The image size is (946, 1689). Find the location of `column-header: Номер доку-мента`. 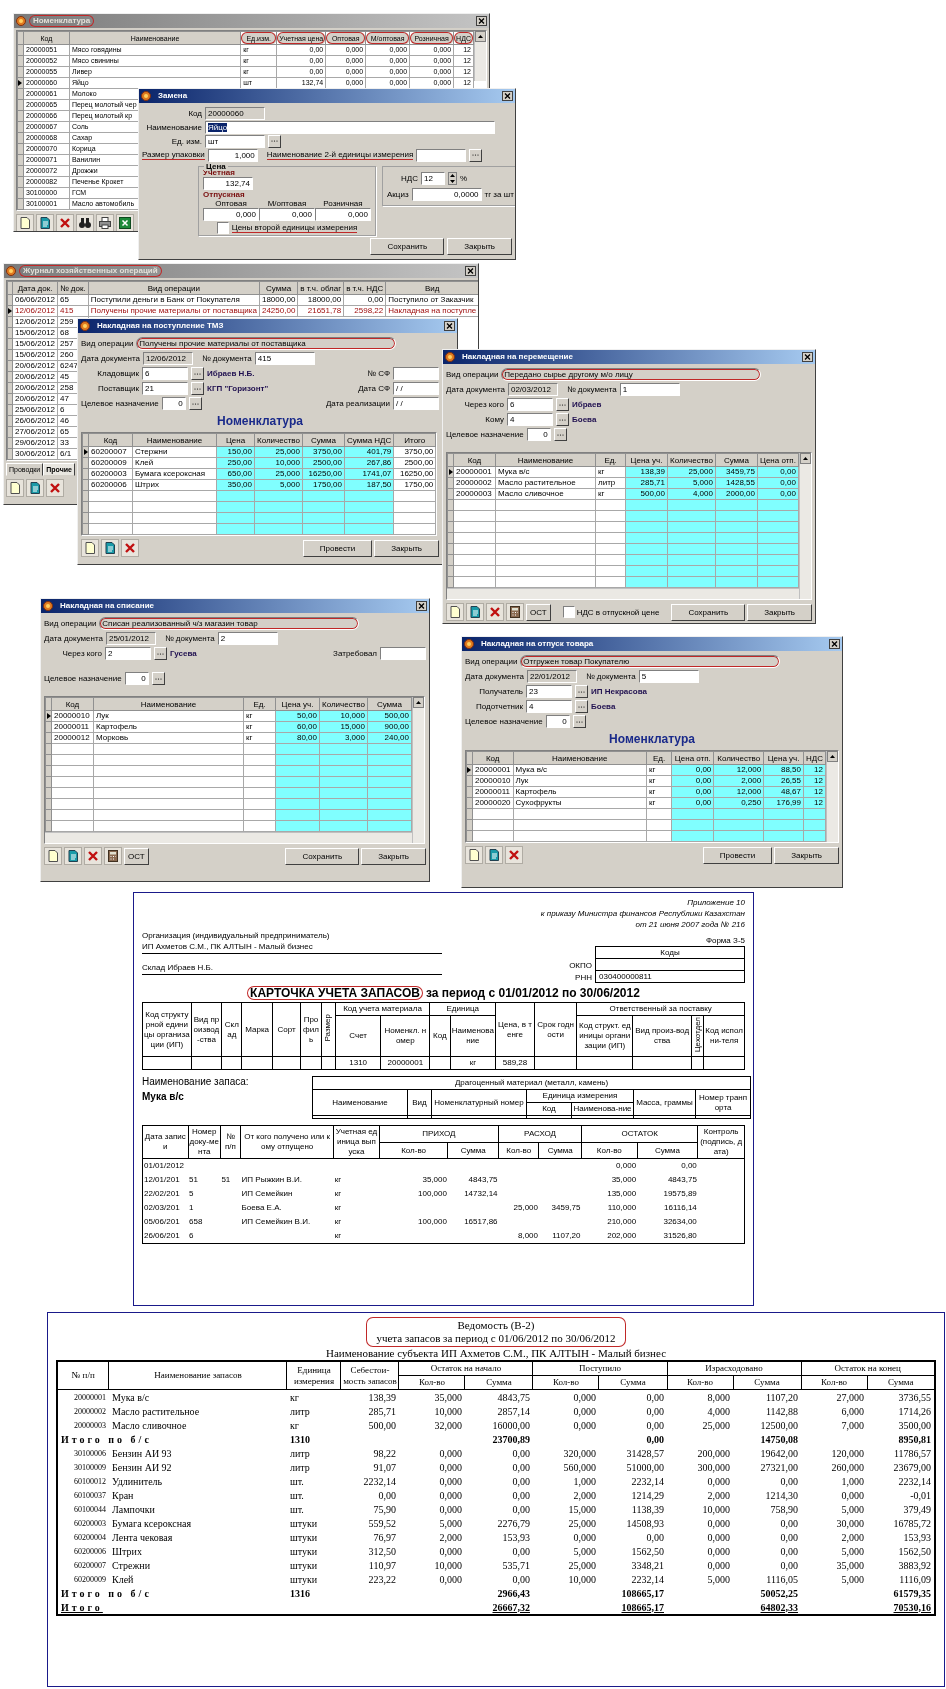

column-header: Номер доку-мента is located at coordinates (204, 1142).